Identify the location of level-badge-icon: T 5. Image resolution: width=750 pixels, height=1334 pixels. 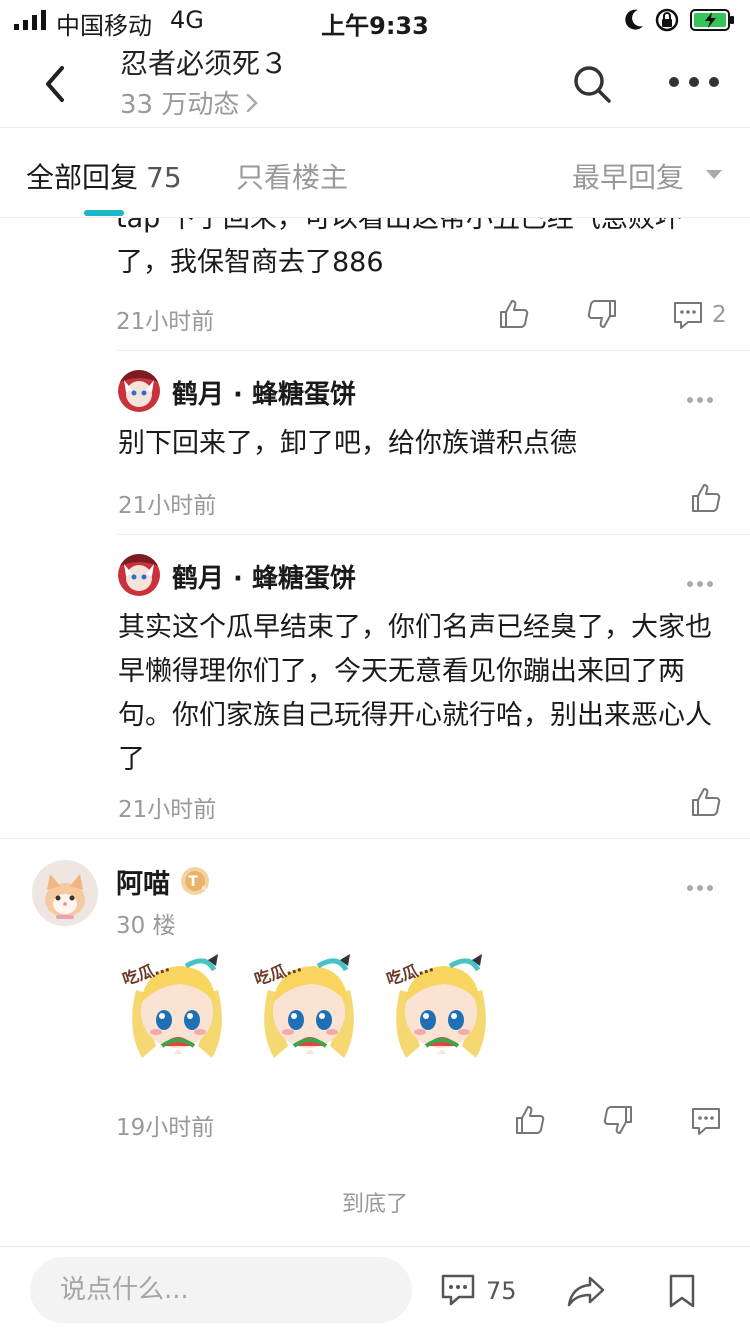
(195, 881).